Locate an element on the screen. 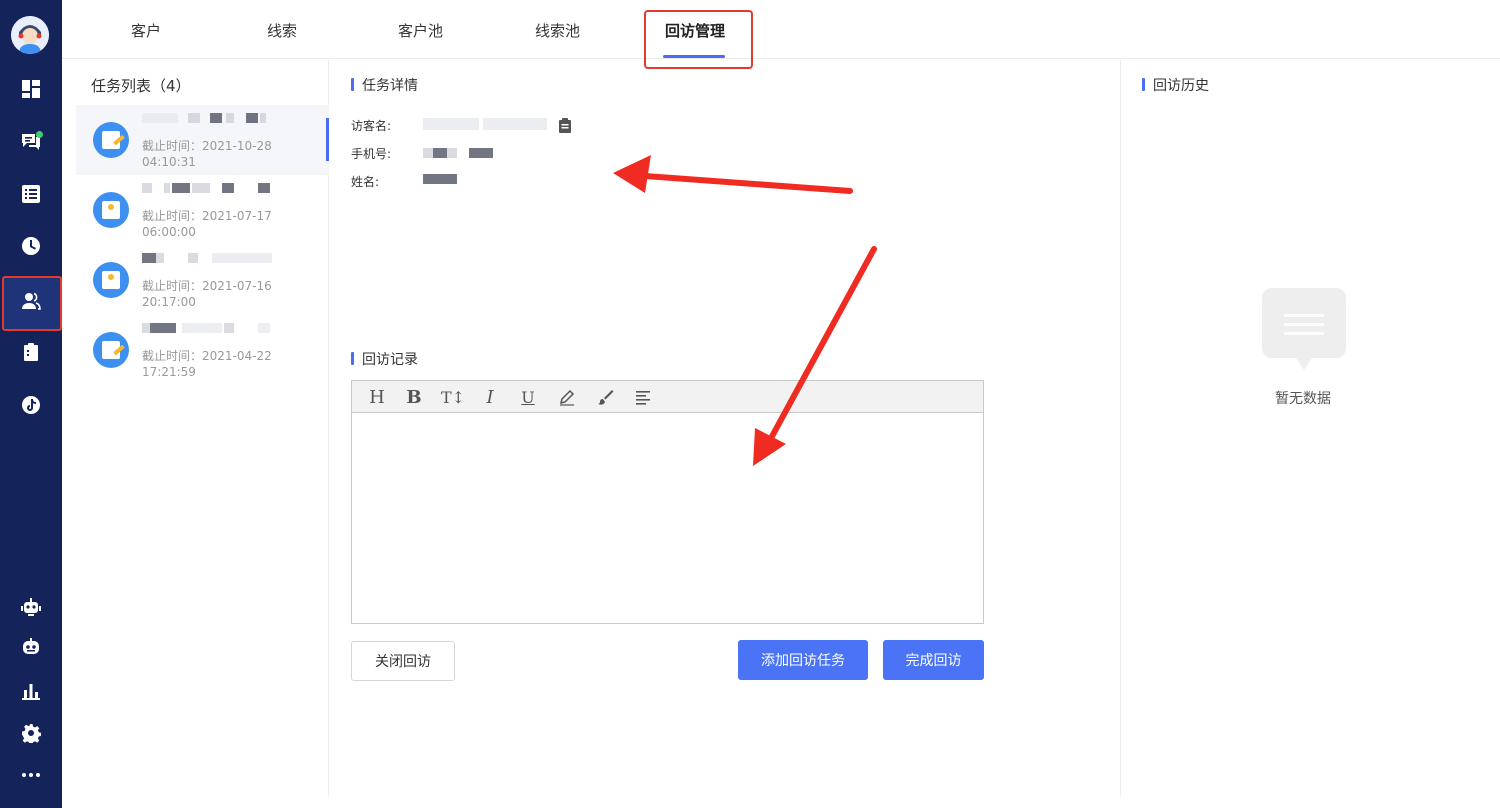 This screenshot has width=1500, height=808. online-dot is located at coordinates (39, 134).